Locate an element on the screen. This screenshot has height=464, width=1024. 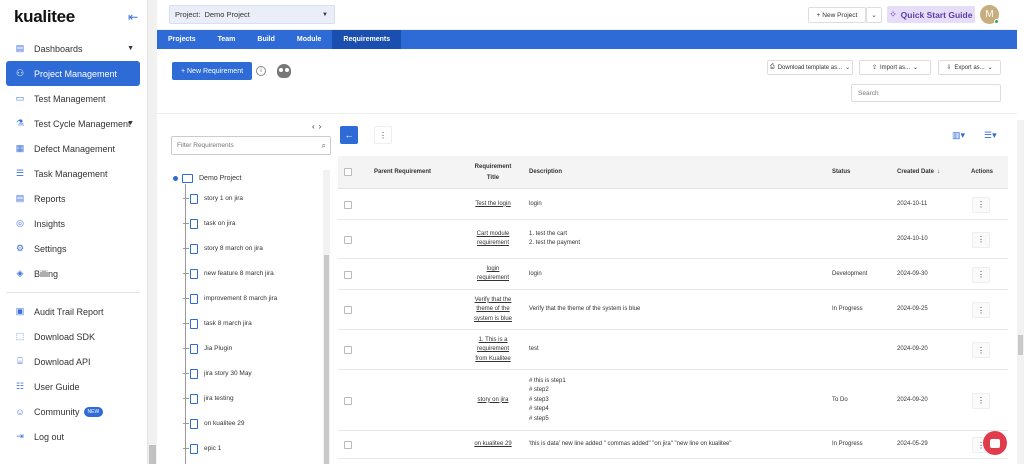
search-input is located at coordinates (926, 93).